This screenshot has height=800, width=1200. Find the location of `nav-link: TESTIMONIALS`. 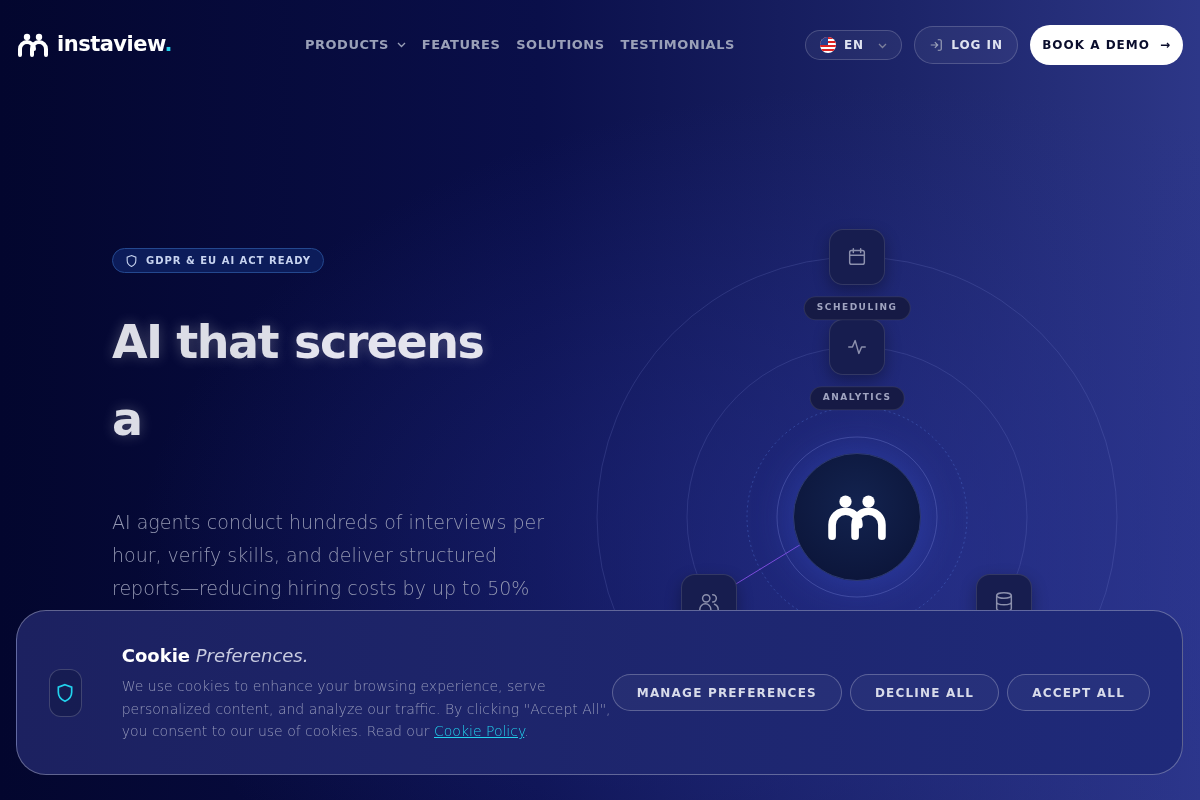

nav-link: TESTIMONIALS is located at coordinates (677, 45).